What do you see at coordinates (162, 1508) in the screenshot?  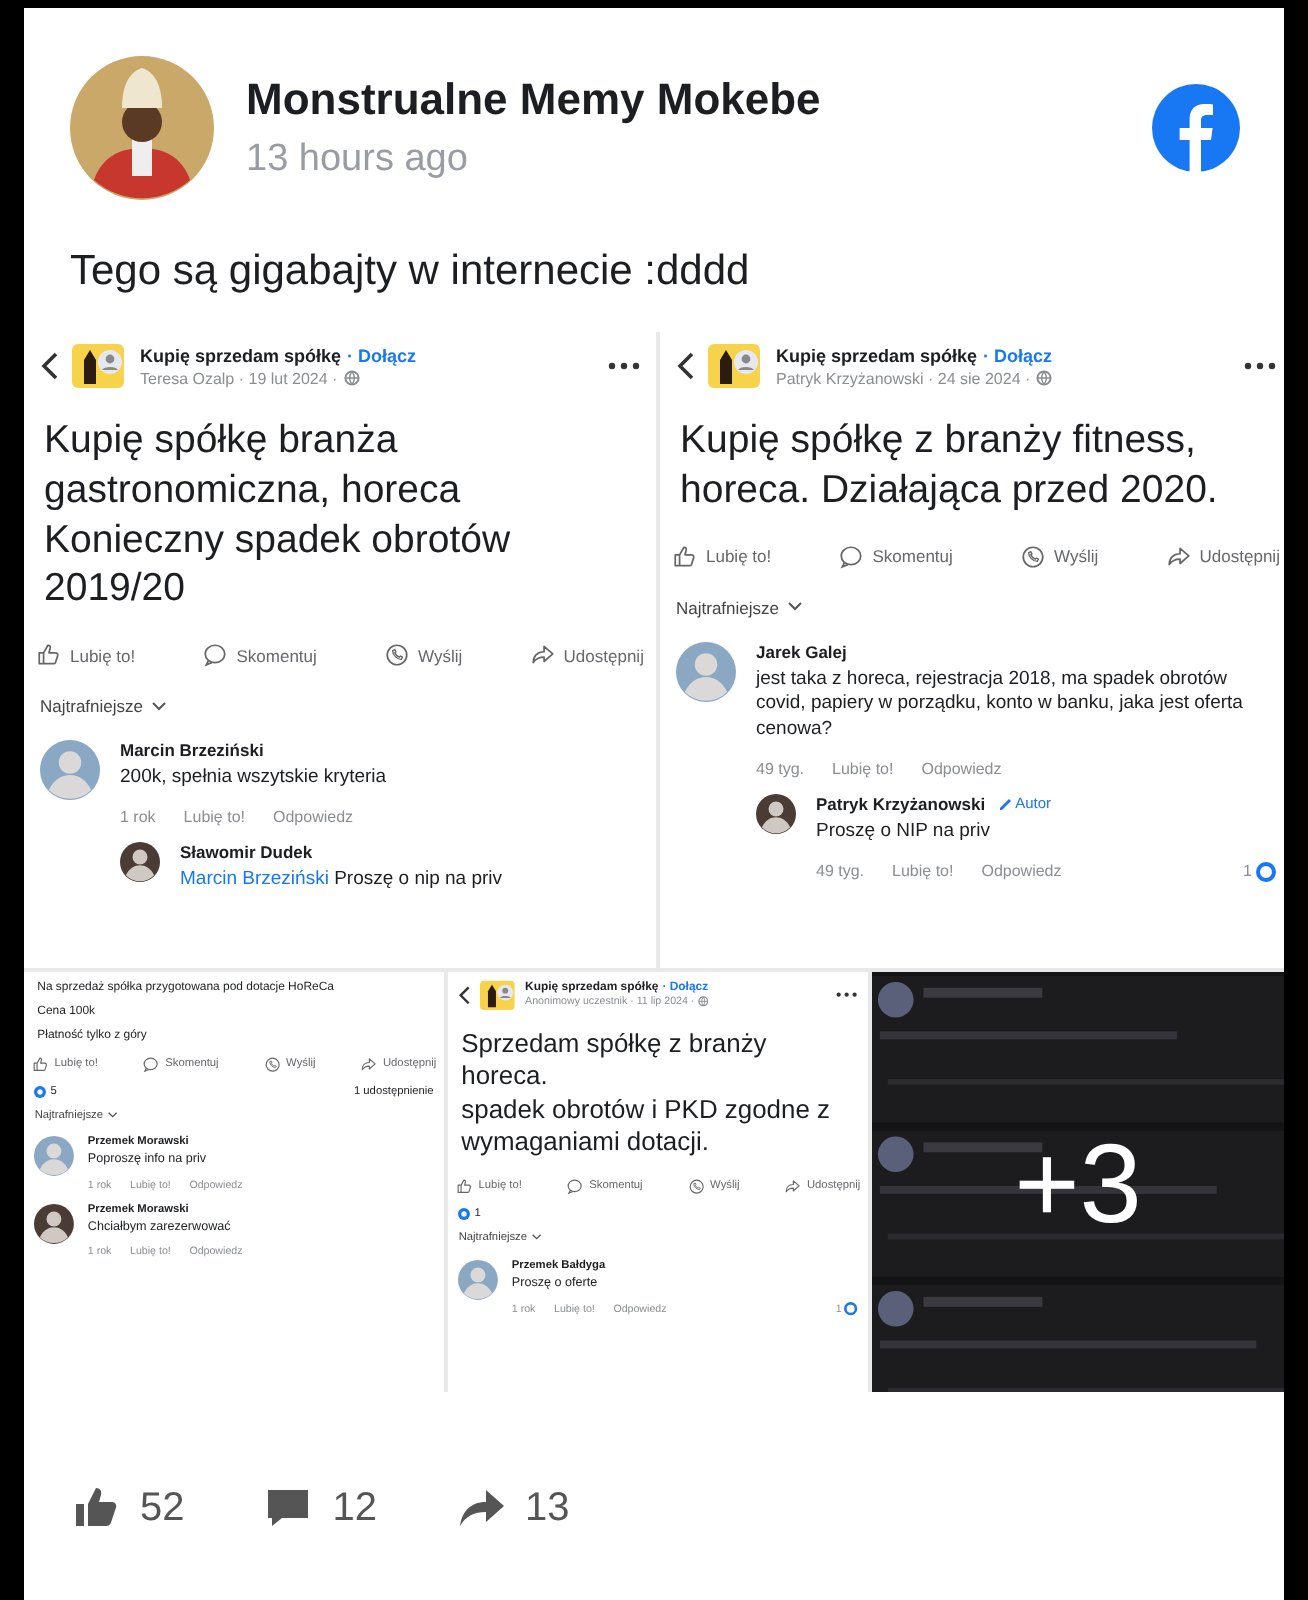 I see `like-count: 52` at bounding box center [162, 1508].